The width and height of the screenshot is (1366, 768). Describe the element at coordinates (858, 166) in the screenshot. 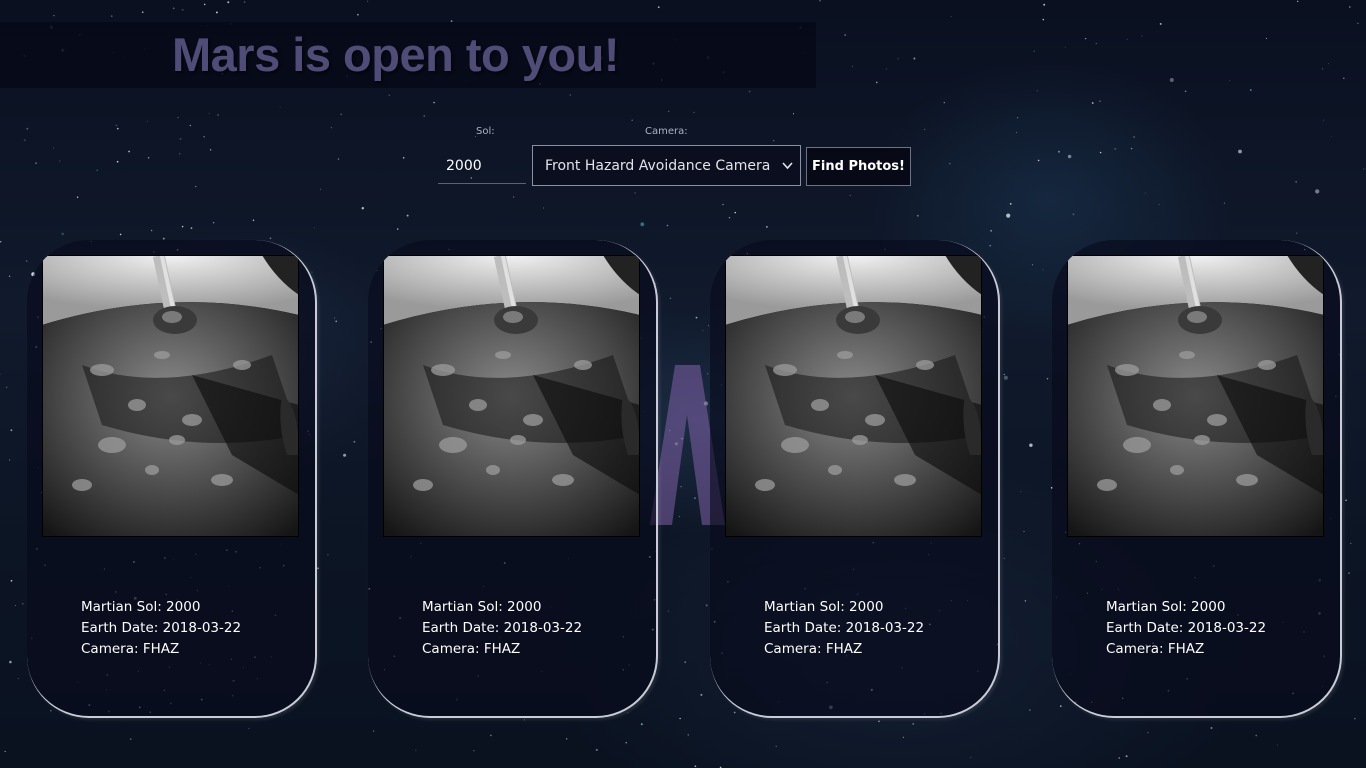

I see `find-photos-button: Find Photos!` at that location.